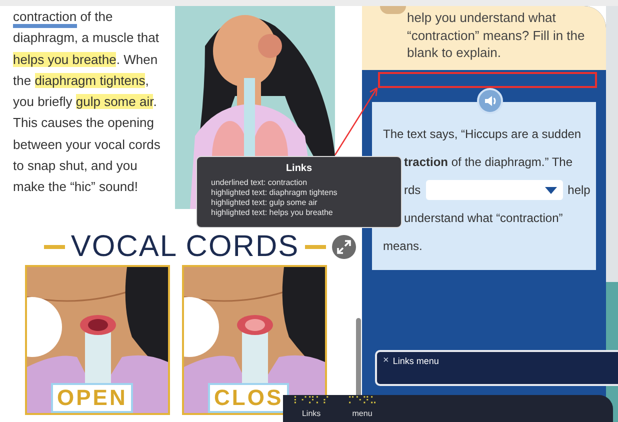 The width and height of the screenshot is (618, 422). Describe the element at coordinates (185, 247) in the screenshot. I see `section-heading: VOCAL CORDS` at that location.